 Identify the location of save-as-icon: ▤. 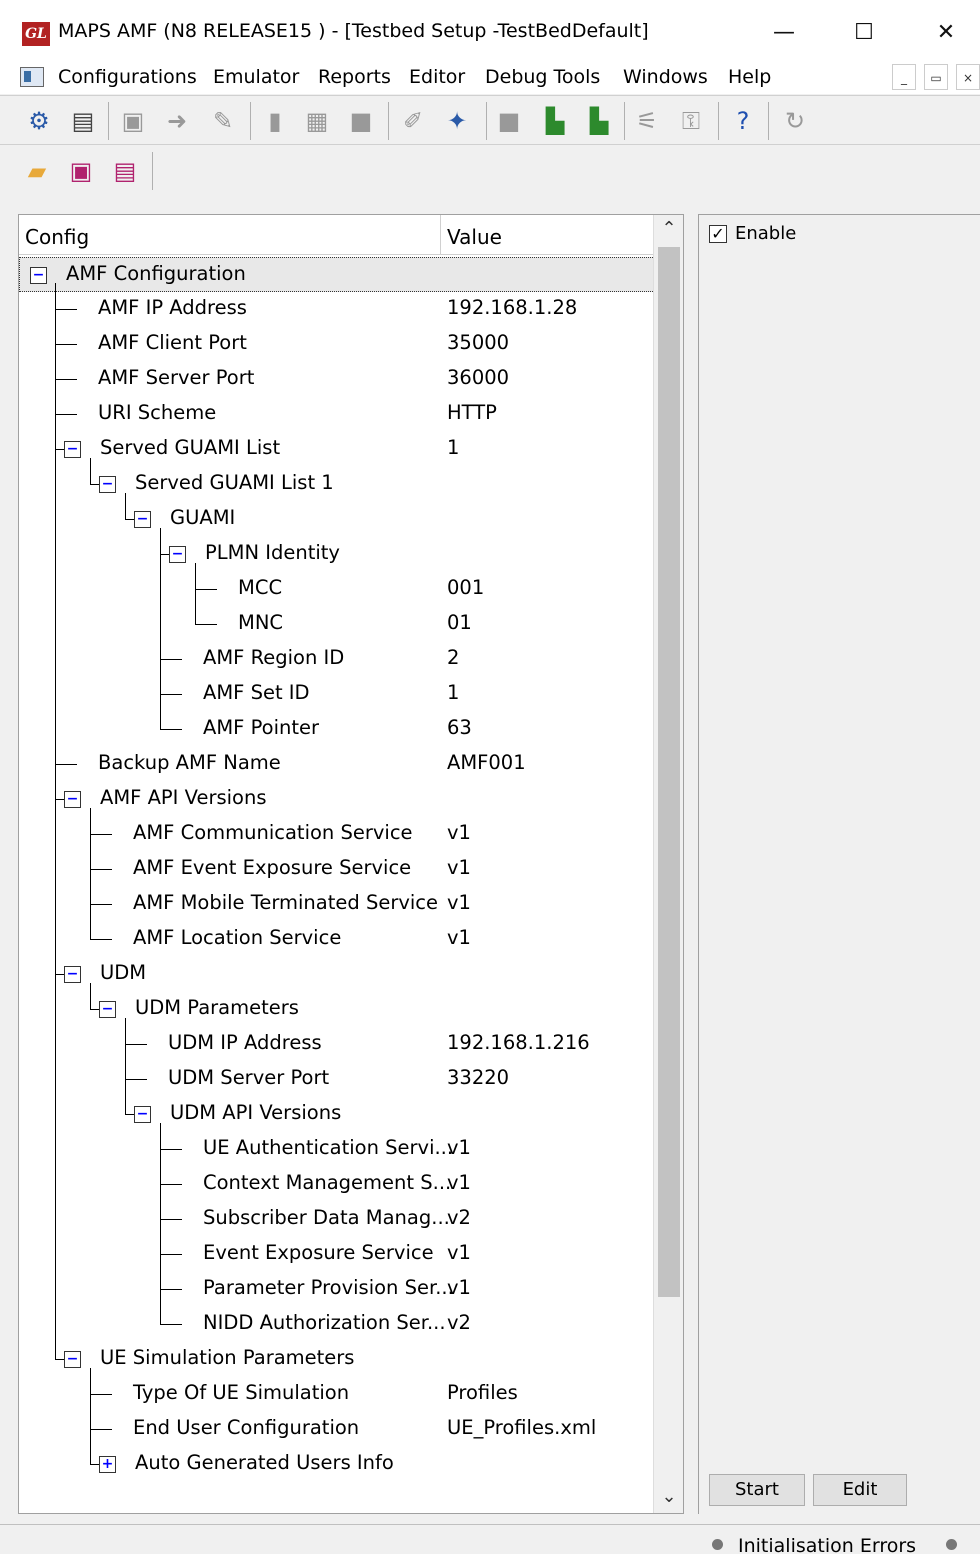
(125, 171).